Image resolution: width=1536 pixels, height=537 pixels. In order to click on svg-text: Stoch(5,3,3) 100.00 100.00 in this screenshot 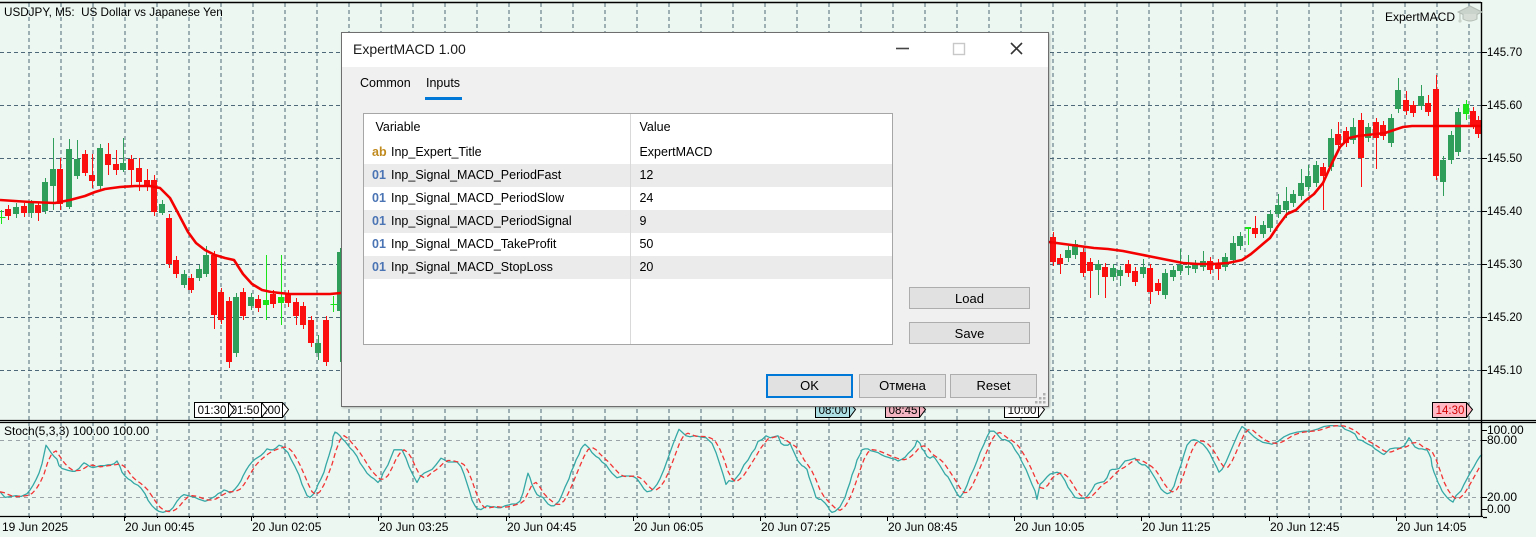, I will do `click(77, 431)`.